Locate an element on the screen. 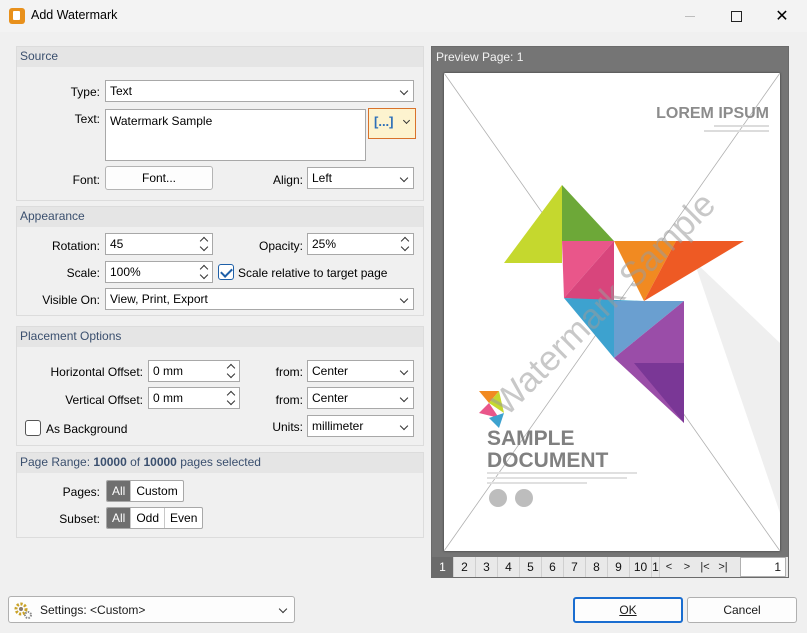  page-thumb-2: 2 is located at coordinates (465, 567).